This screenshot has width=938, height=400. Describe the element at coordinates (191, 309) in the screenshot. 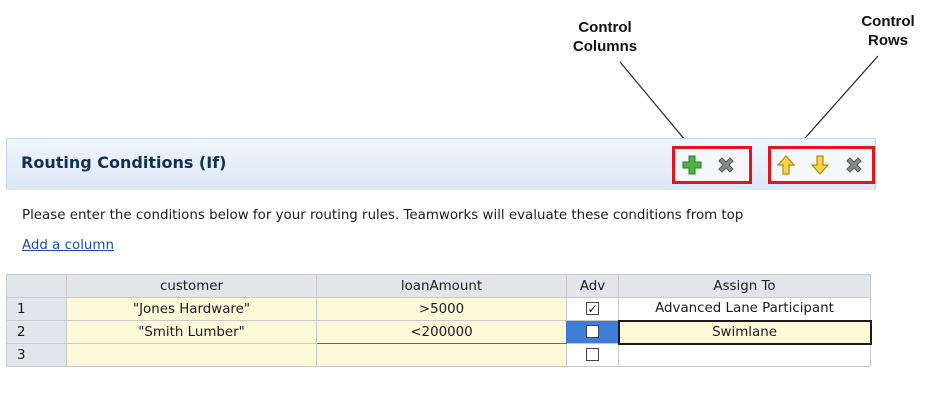

I see `customer-cell: "Jones Hardware"` at that location.